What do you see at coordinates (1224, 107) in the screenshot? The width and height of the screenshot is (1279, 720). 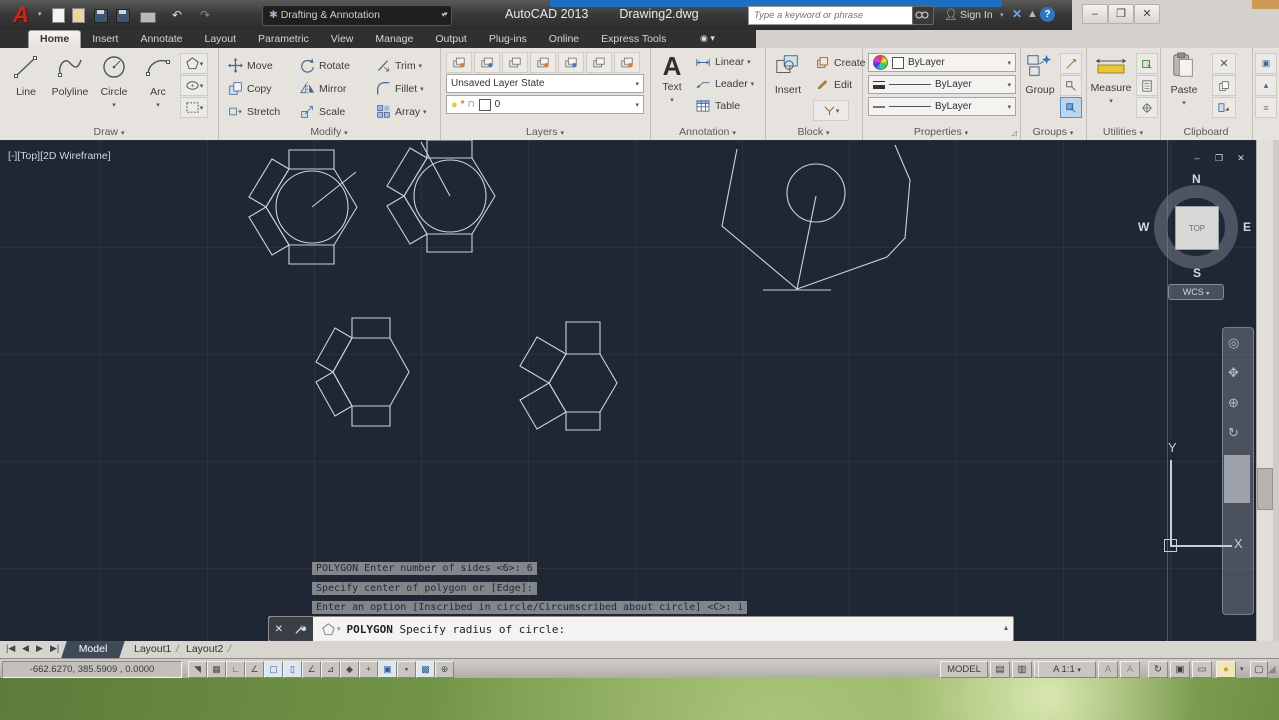 I see `match-properties-button` at bounding box center [1224, 107].